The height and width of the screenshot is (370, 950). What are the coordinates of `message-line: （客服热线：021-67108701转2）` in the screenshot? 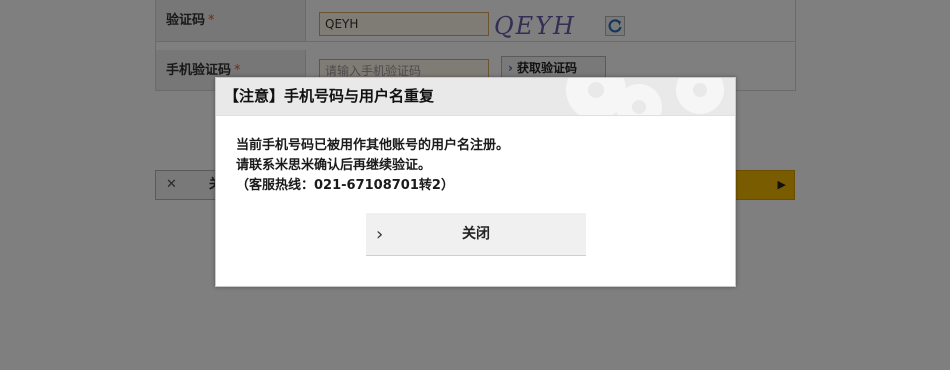 It's located at (345, 185).